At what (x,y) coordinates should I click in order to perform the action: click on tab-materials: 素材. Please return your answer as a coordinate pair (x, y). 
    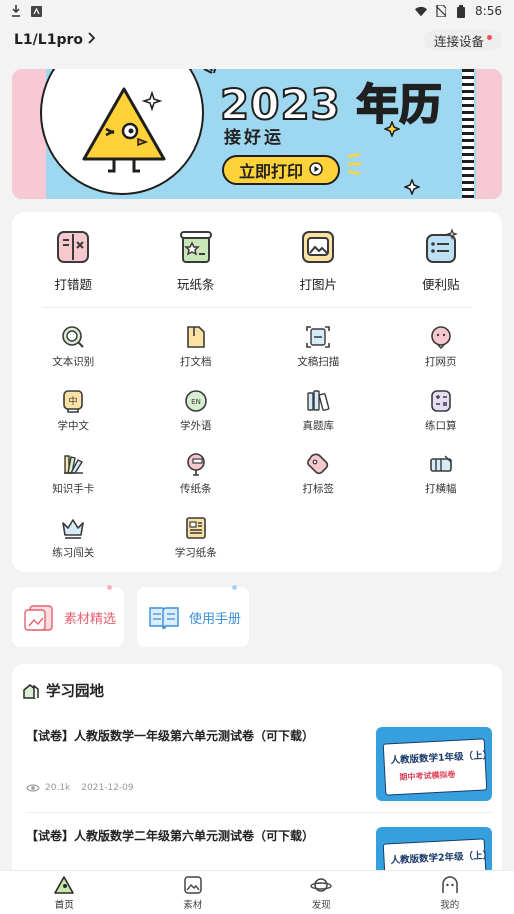
    Looking at the image, I should click on (193, 892).